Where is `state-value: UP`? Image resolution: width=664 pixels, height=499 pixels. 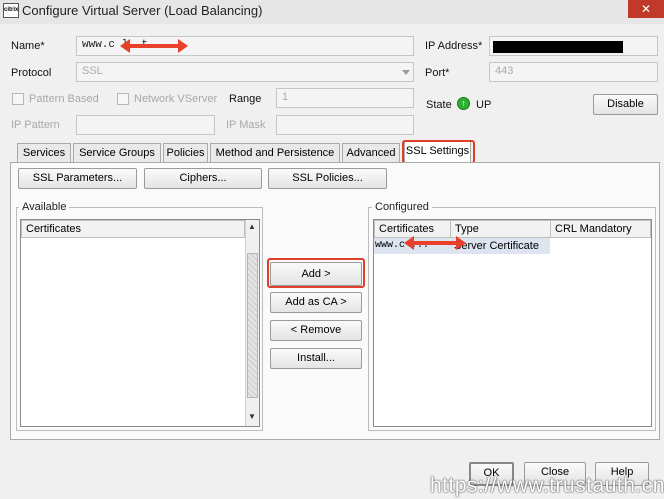 state-value: UP is located at coordinates (484, 105).